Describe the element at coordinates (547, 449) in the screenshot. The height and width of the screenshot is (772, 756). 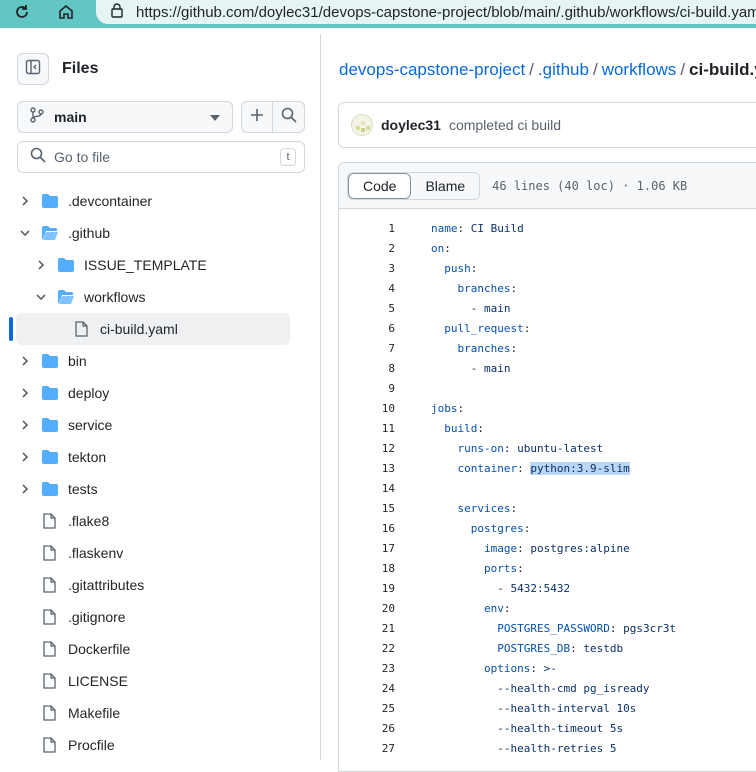
I see `code-line: 12 runs-on: ubuntu-latest` at that location.